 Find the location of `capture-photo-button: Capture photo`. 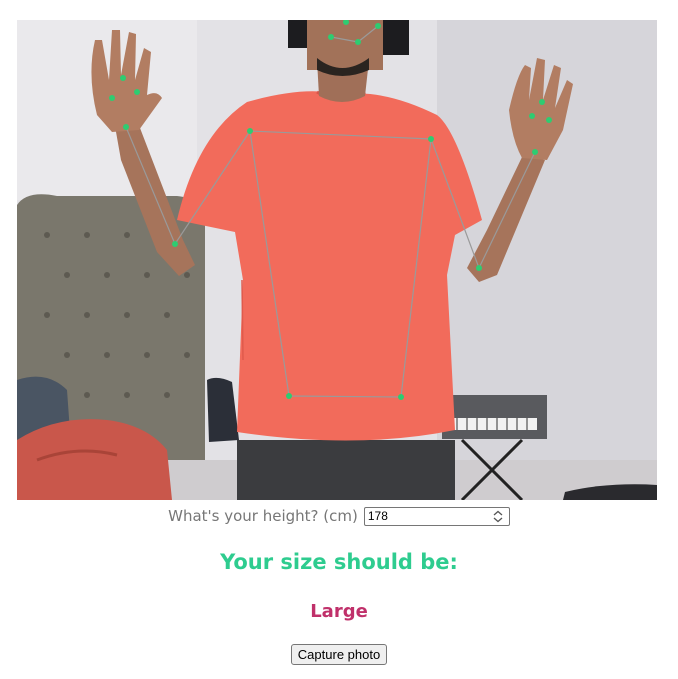

capture-photo-button: Capture photo is located at coordinates (339, 654).